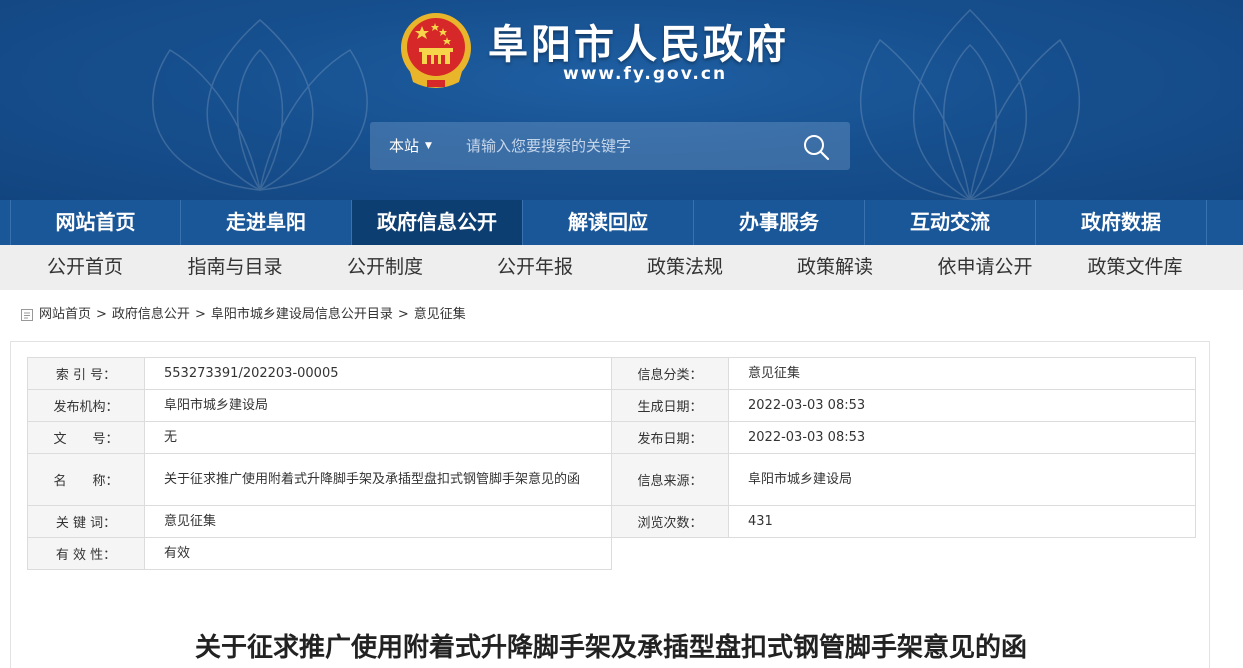 This screenshot has height=668, width=1243. I want to click on doc-no-value: 无, so click(378, 437).